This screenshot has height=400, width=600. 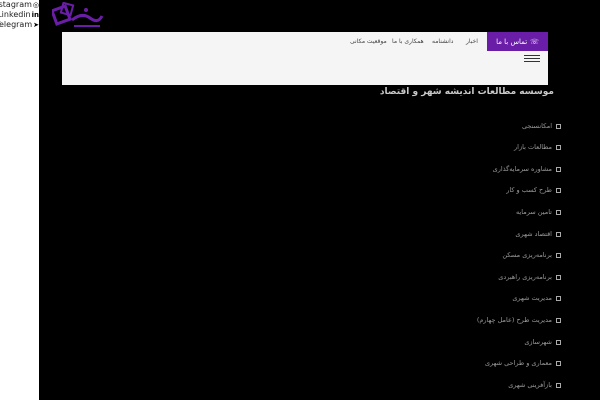 I want to click on menu-item: تامین سرمایه, so click(x=538, y=212).